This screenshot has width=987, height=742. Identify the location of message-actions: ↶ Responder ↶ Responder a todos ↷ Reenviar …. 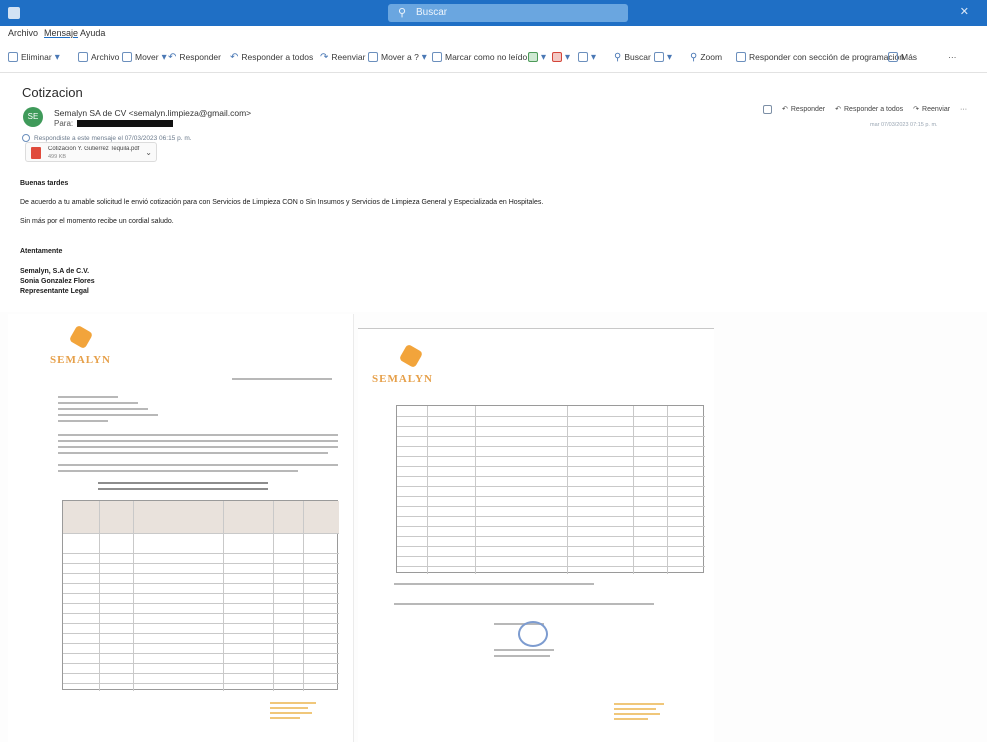
(865, 109).